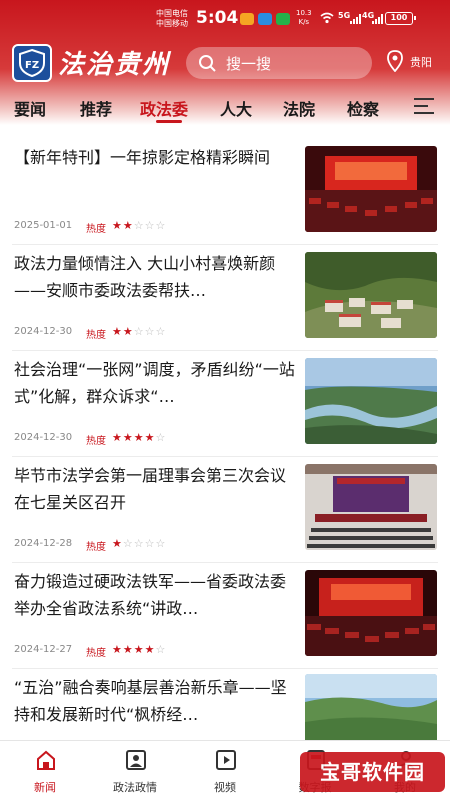 This screenshot has height=800, width=450. What do you see at coordinates (169, 121) in the screenshot?
I see `active-tab-indicator` at bounding box center [169, 121].